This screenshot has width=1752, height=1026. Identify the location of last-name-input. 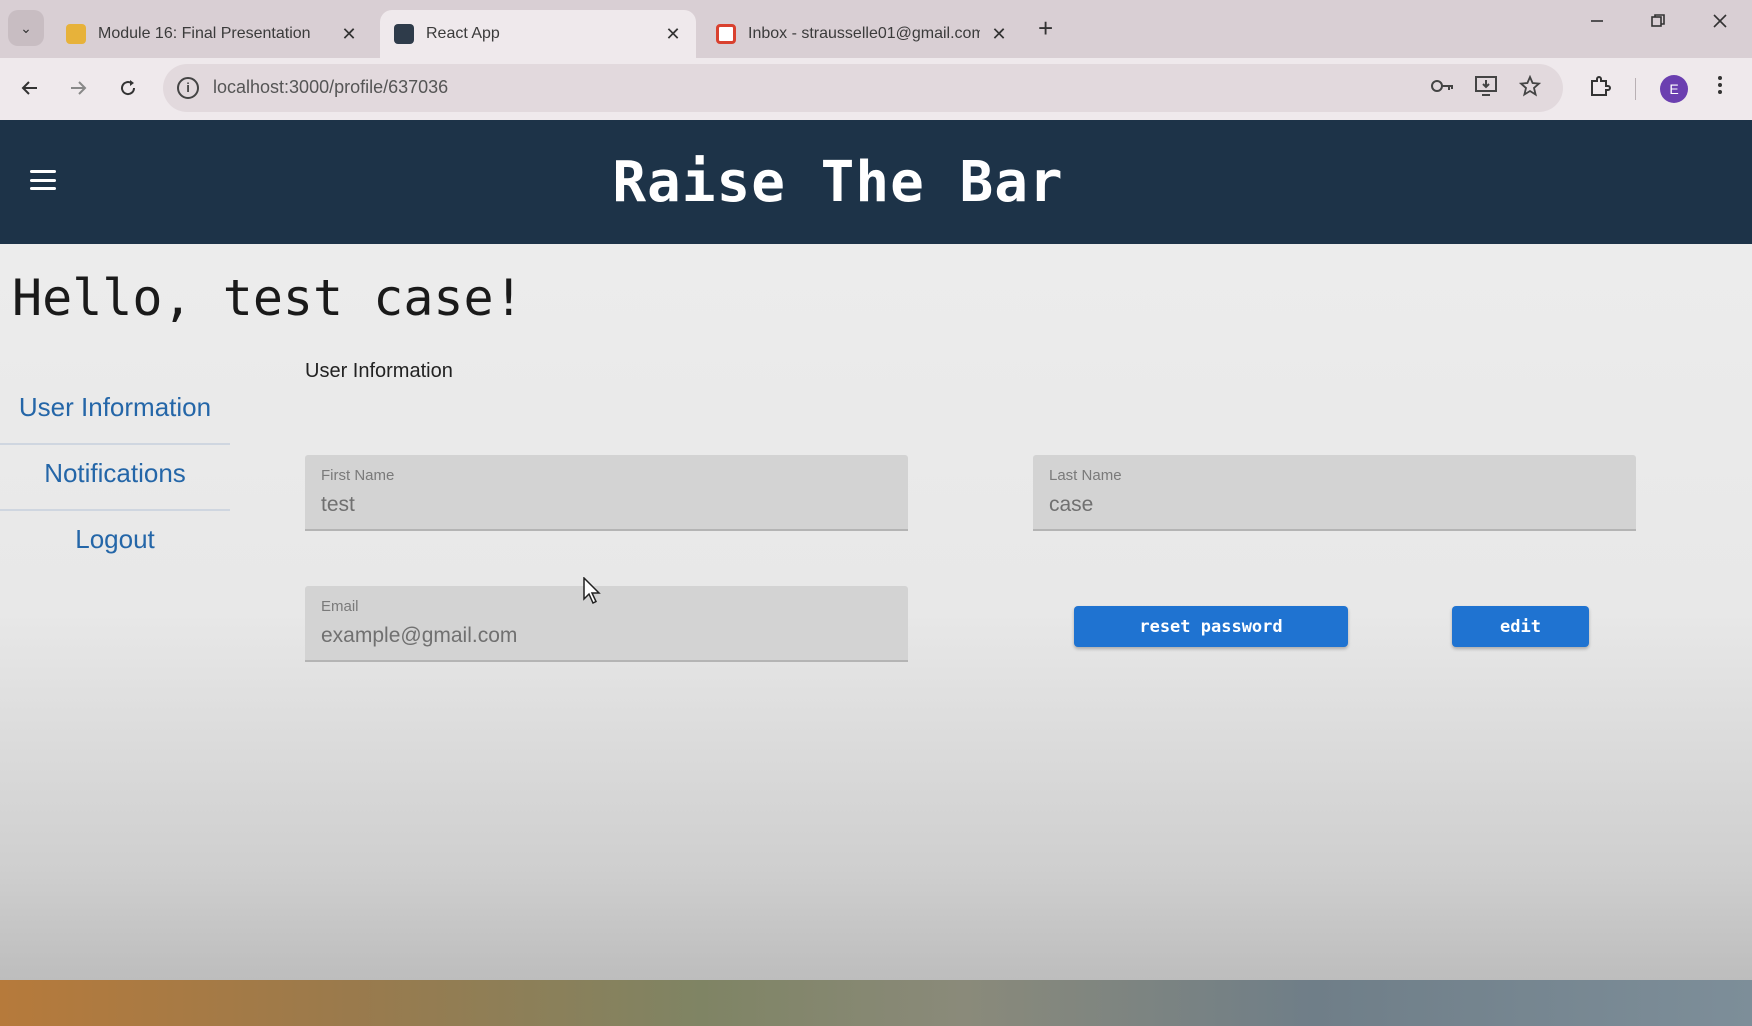
(1329, 505).